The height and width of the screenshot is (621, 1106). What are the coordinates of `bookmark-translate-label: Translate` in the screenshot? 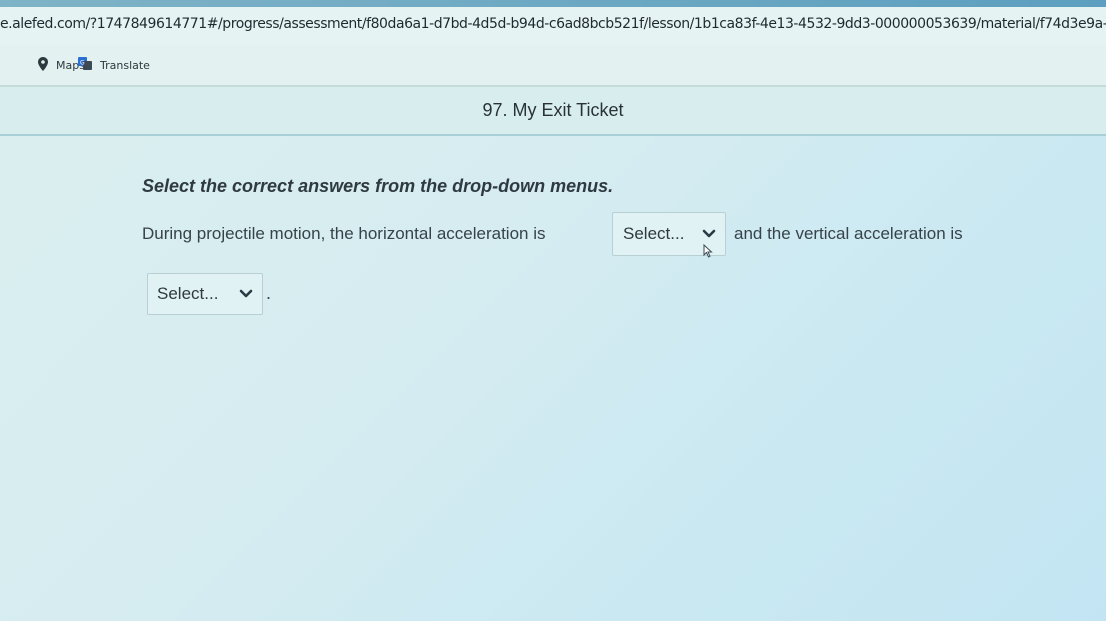 It's located at (125, 65).